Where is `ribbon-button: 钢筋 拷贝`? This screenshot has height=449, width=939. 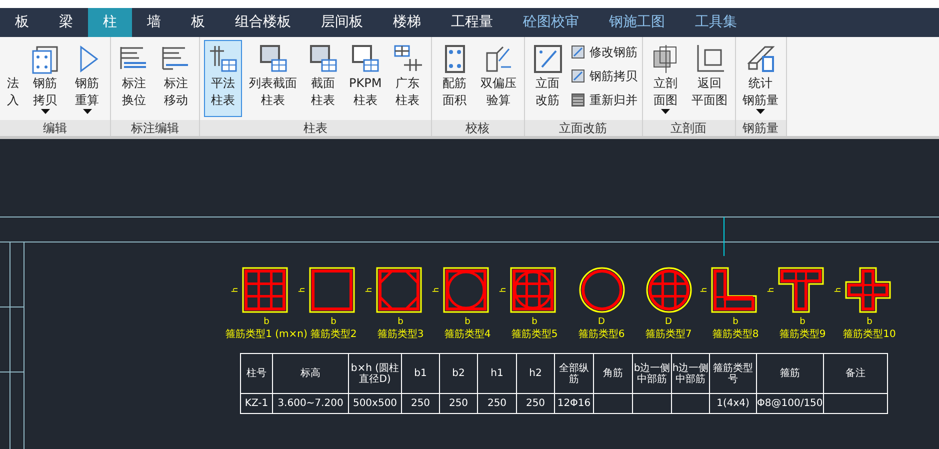
ribbon-button: 钢筋 拷贝 is located at coordinates (45, 78).